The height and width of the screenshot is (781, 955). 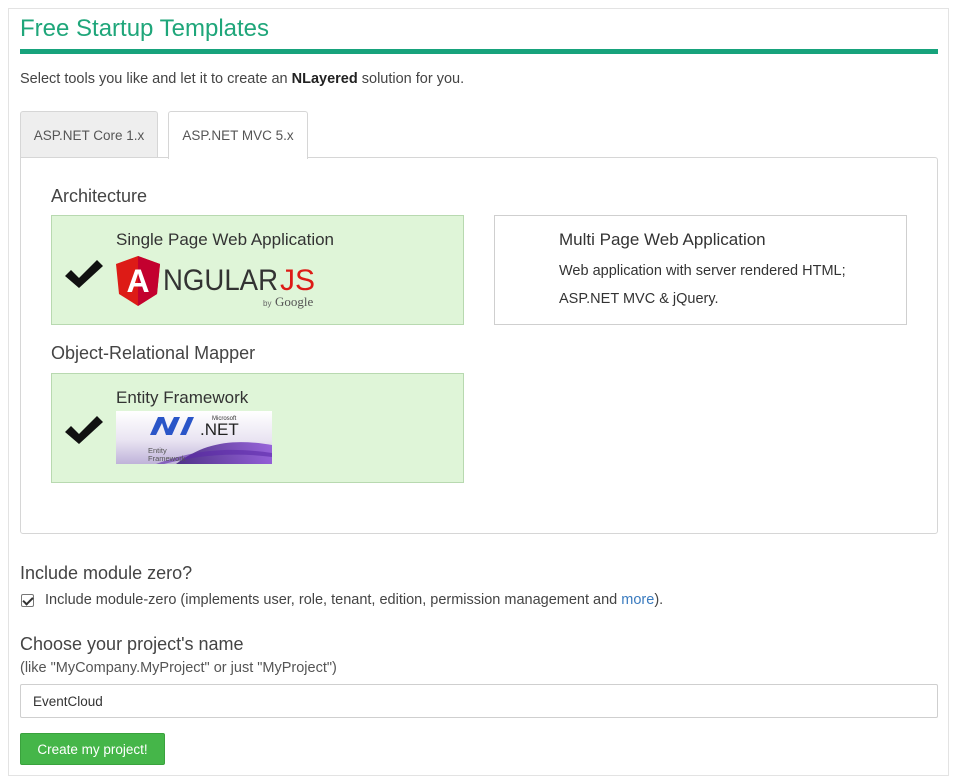 What do you see at coordinates (89, 134) in the screenshot?
I see `tab-aspnet-core: ASP.NET Core 1.x` at bounding box center [89, 134].